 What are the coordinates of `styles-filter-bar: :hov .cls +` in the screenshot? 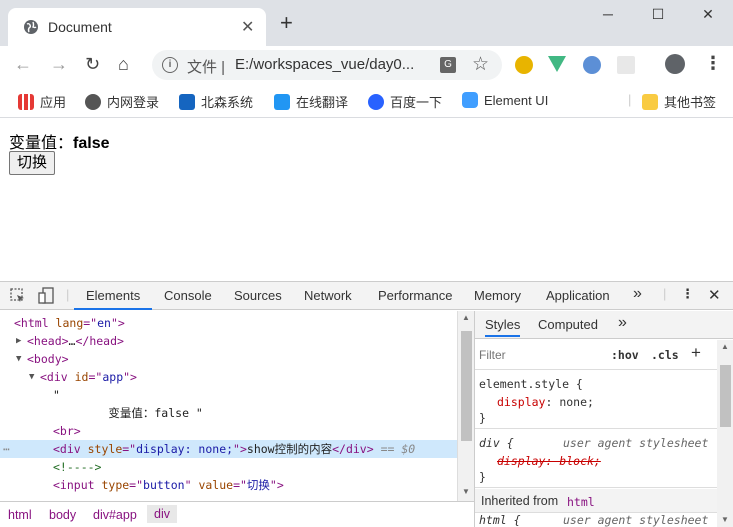 It's located at (596, 355).